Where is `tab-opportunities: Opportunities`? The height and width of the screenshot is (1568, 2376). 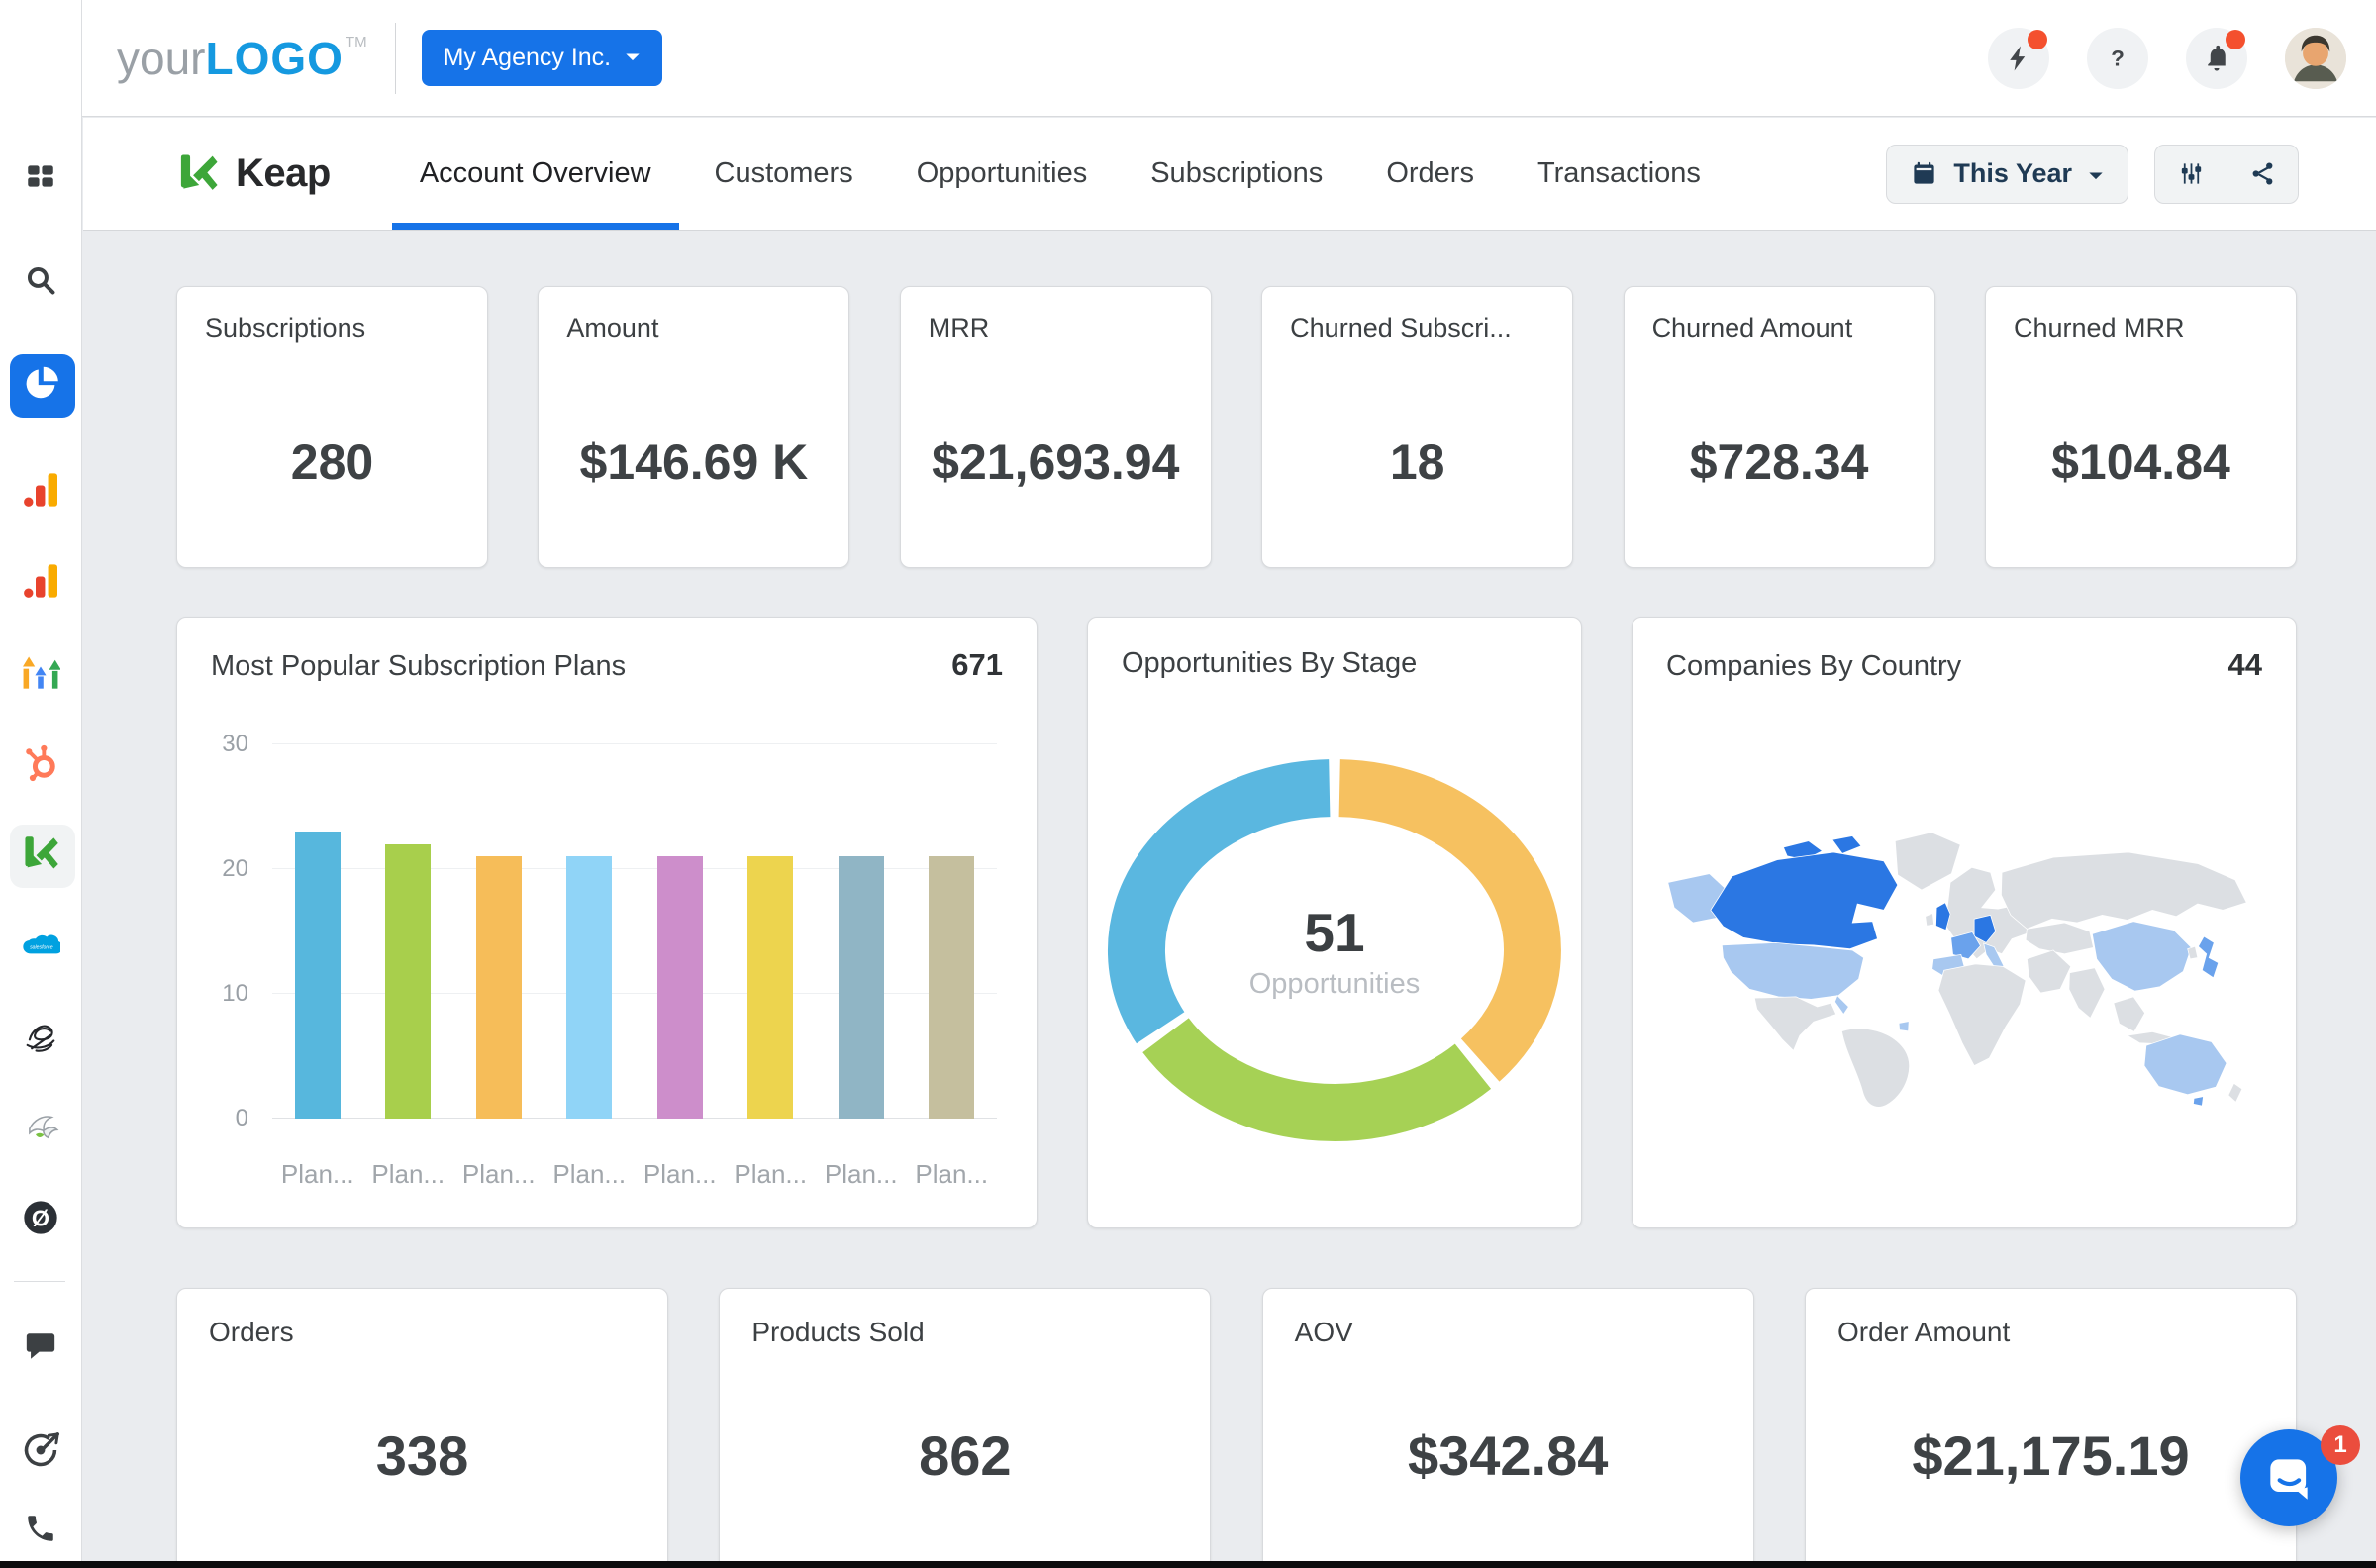
tab-opportunities: Opportunities is located at coordinates (1003, 174).